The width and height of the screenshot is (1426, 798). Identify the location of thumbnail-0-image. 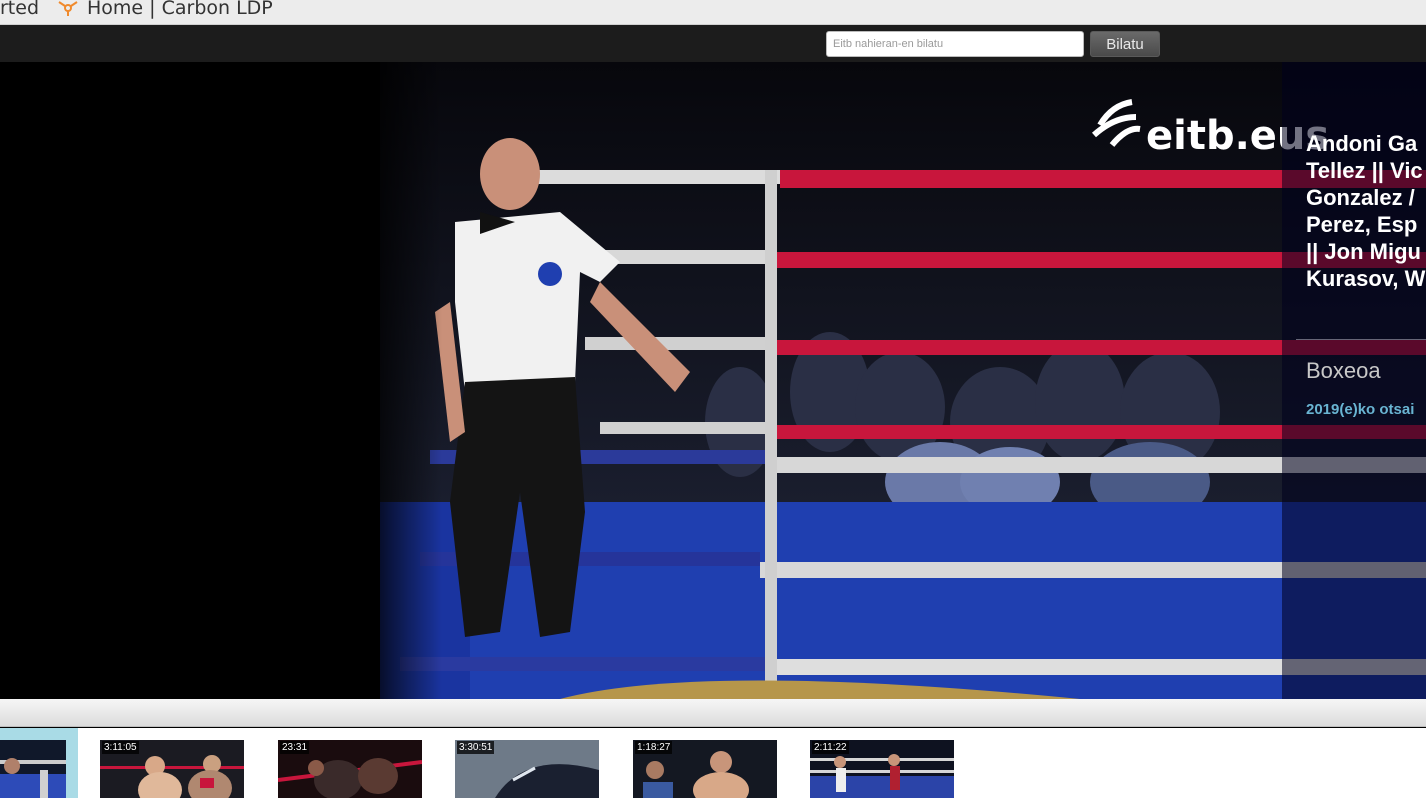
(33, 769).